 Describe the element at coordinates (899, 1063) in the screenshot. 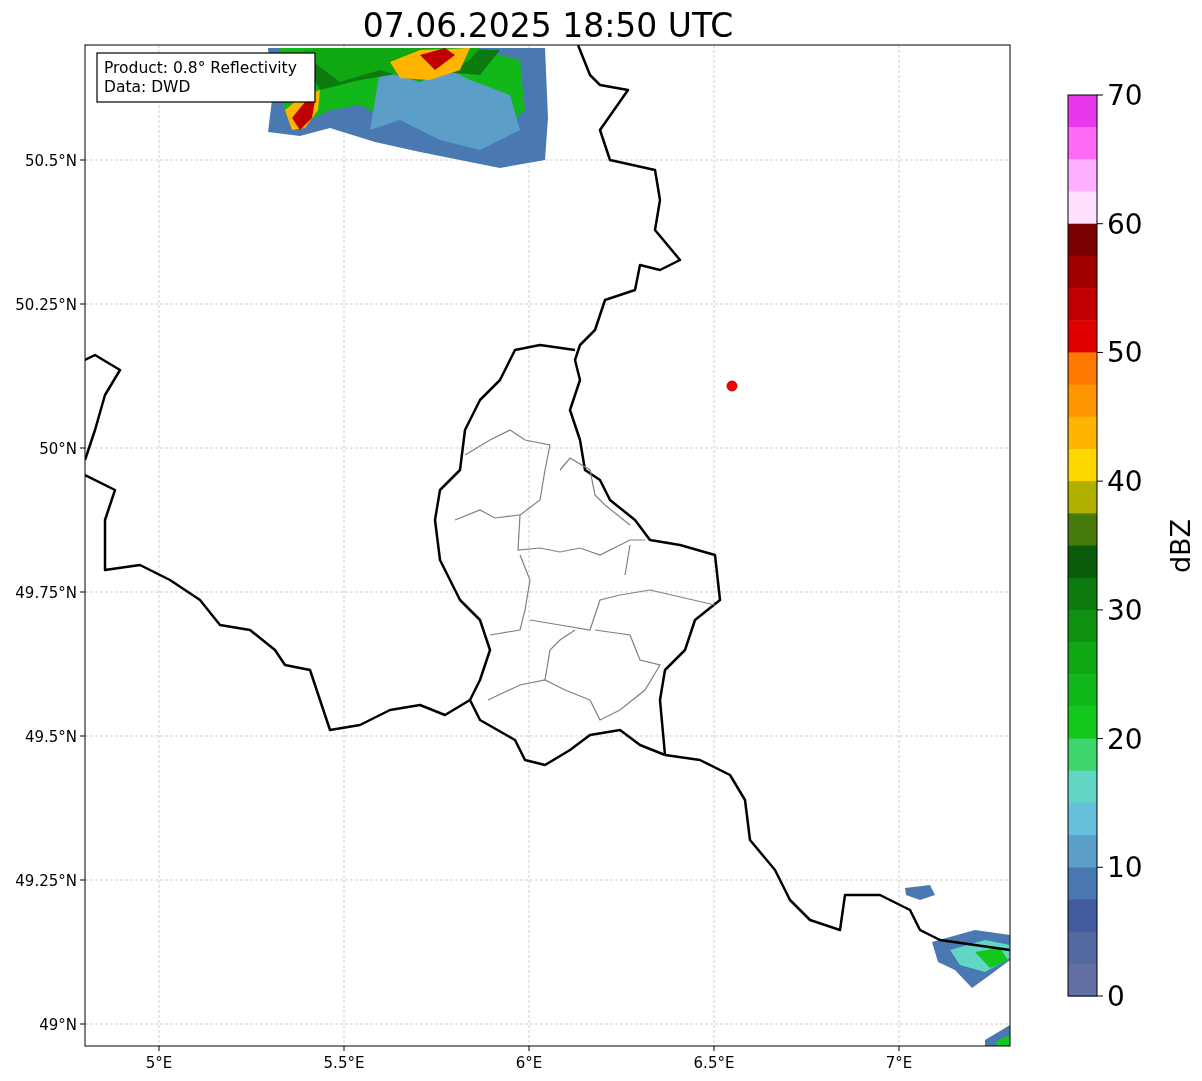

I see `axis-tick-label: 7°E` at that location.